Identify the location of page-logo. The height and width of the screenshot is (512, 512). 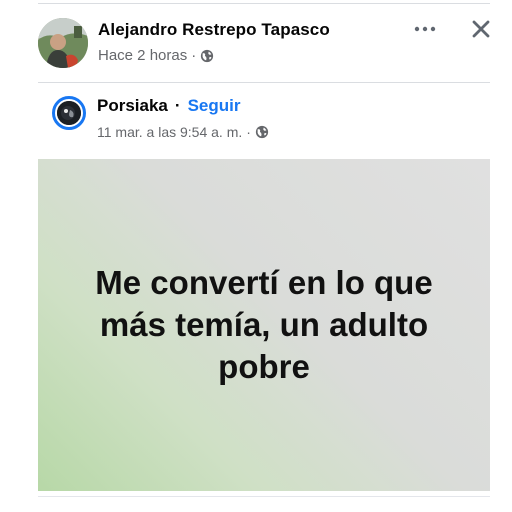
(69, 113).